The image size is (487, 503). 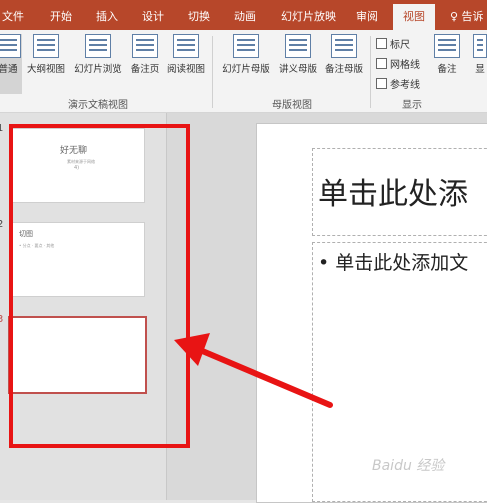 I want to click on slide-number: 1, so click(x=1, y=128).